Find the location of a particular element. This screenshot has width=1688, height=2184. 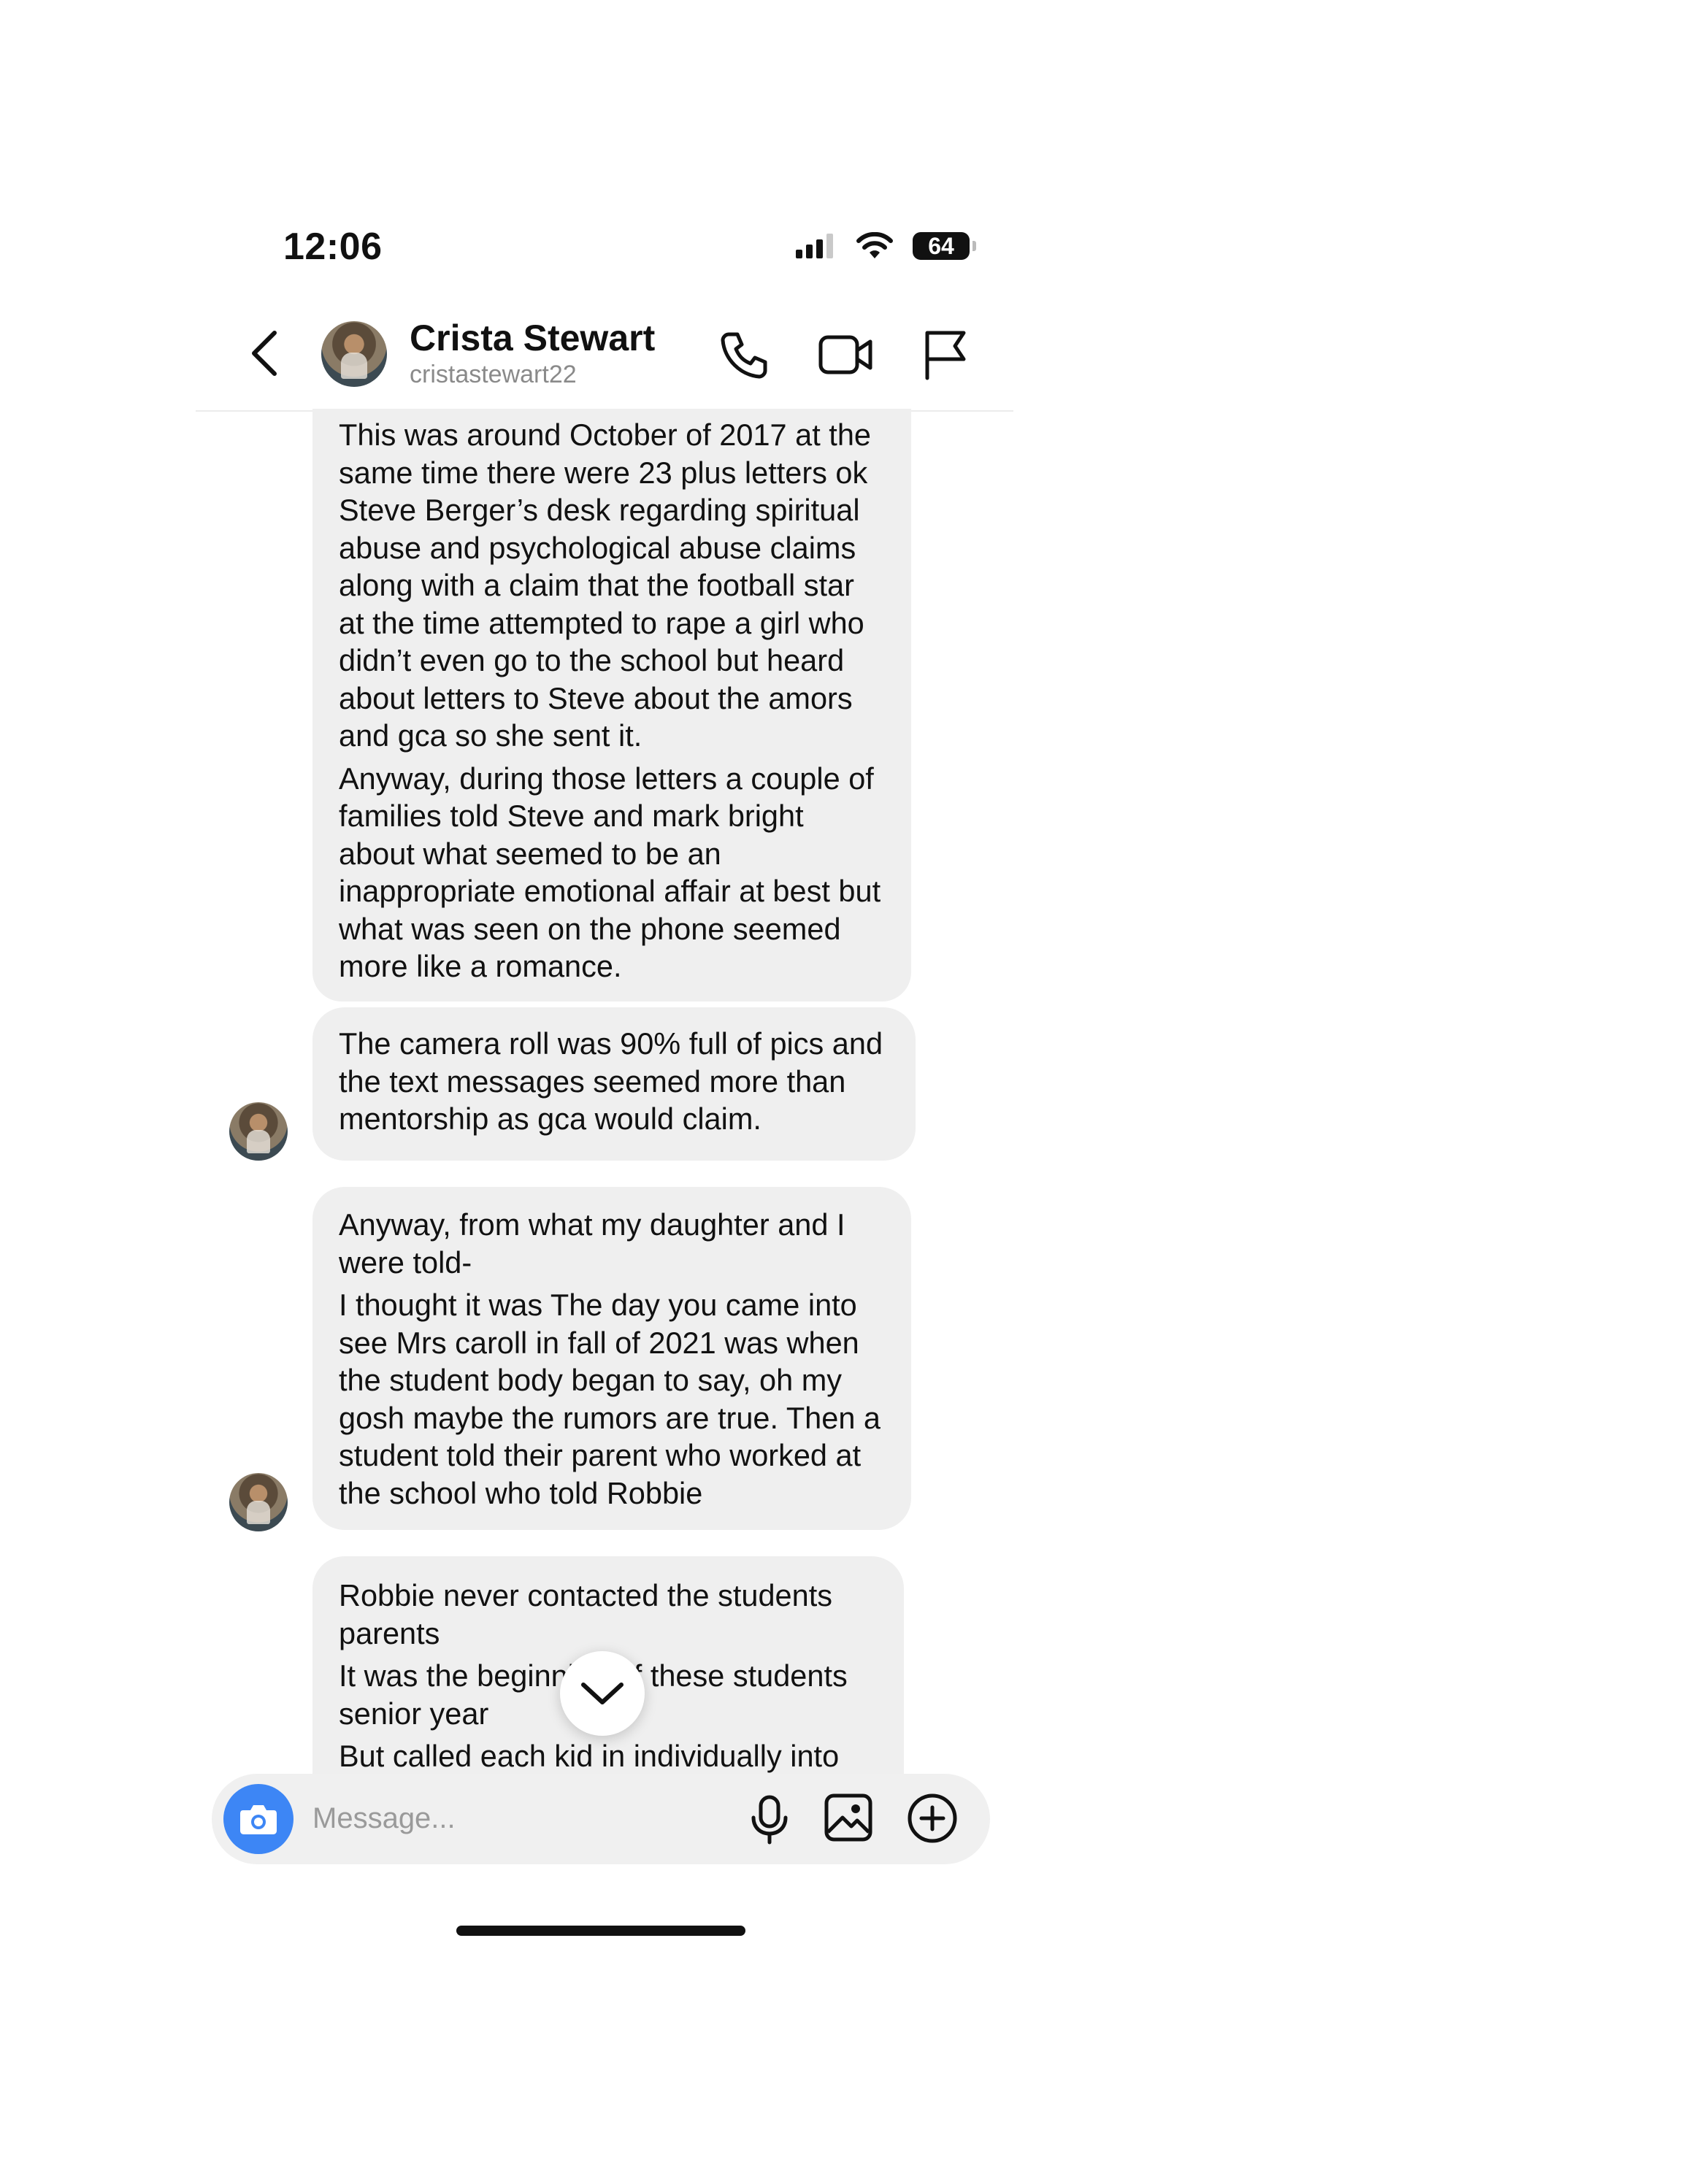

chevron-down-icon is located at coordinates (602, 1693).